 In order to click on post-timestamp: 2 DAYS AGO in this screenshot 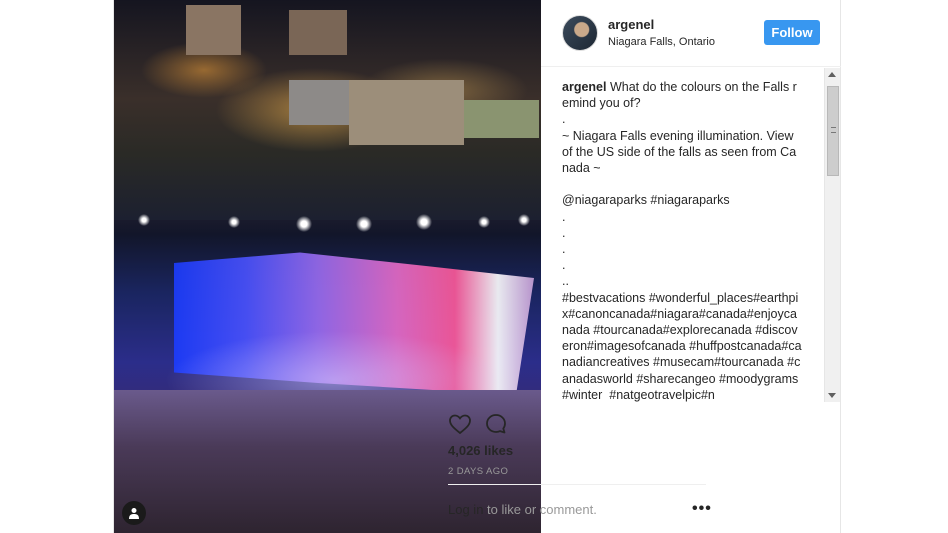, I will do `click(478, 471)`.